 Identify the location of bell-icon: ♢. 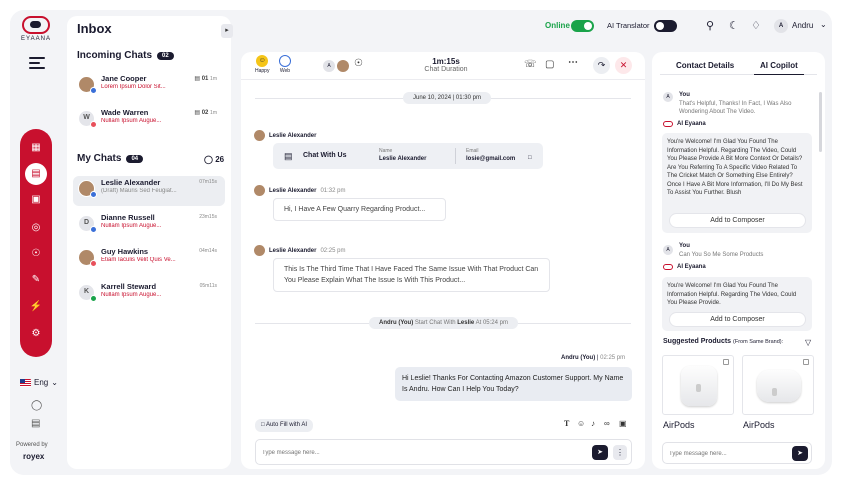
(756, 25).